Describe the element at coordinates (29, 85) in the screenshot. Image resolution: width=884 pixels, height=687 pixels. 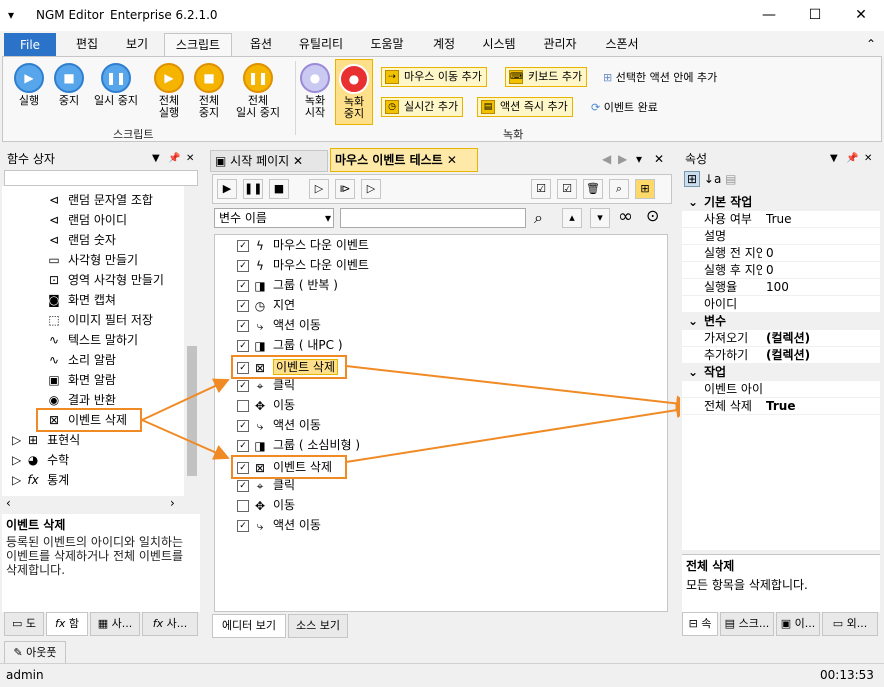
I see `run-button: ▶ 실행` at that location.